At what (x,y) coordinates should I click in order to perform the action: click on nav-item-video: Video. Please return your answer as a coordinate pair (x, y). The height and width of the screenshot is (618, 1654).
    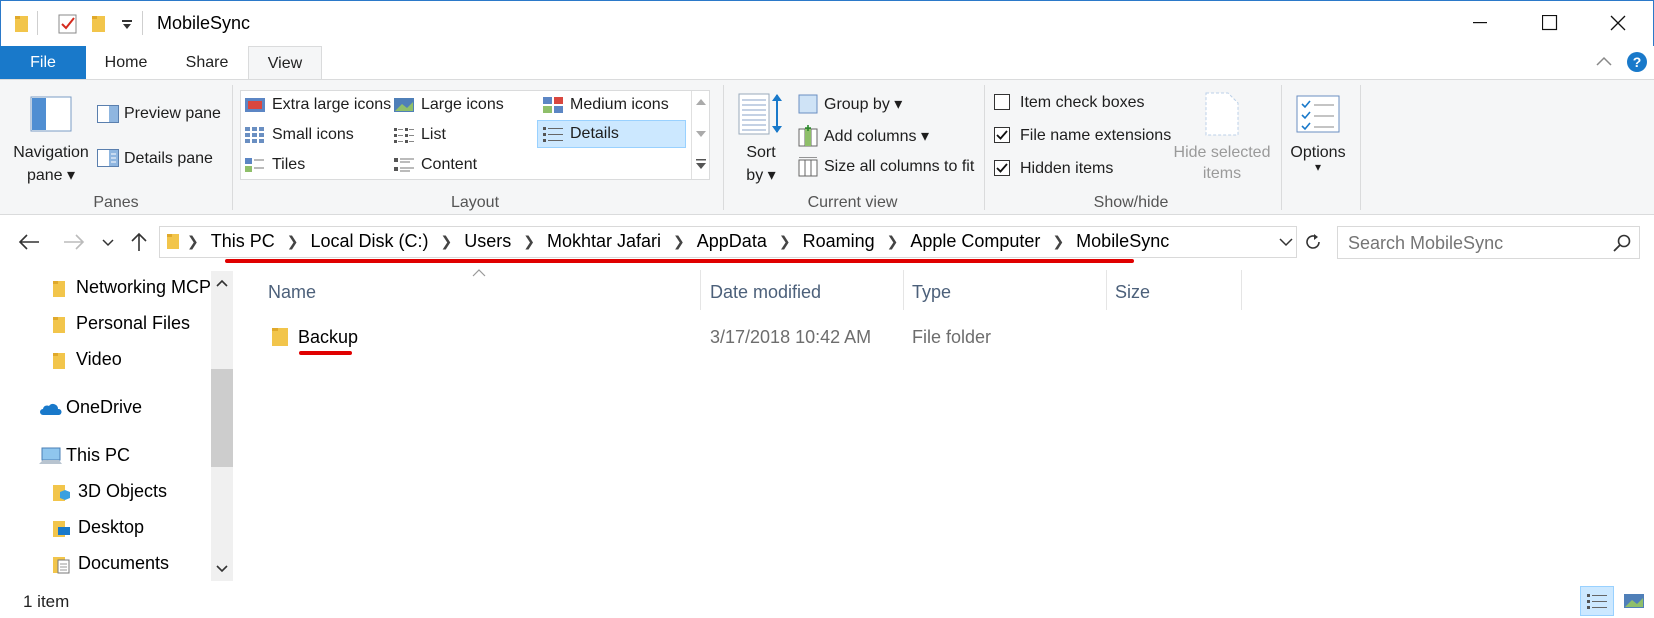
    Looking at the image, I should click on (87, 359).